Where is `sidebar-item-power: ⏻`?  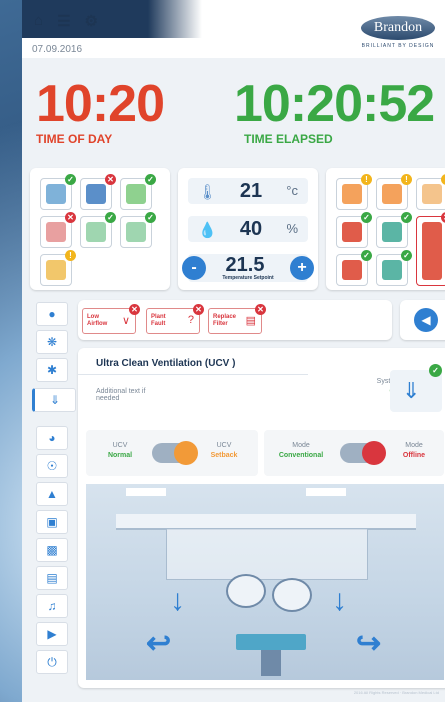
sidebar-item-power: ⏻ is located at coordinates (52, 662).